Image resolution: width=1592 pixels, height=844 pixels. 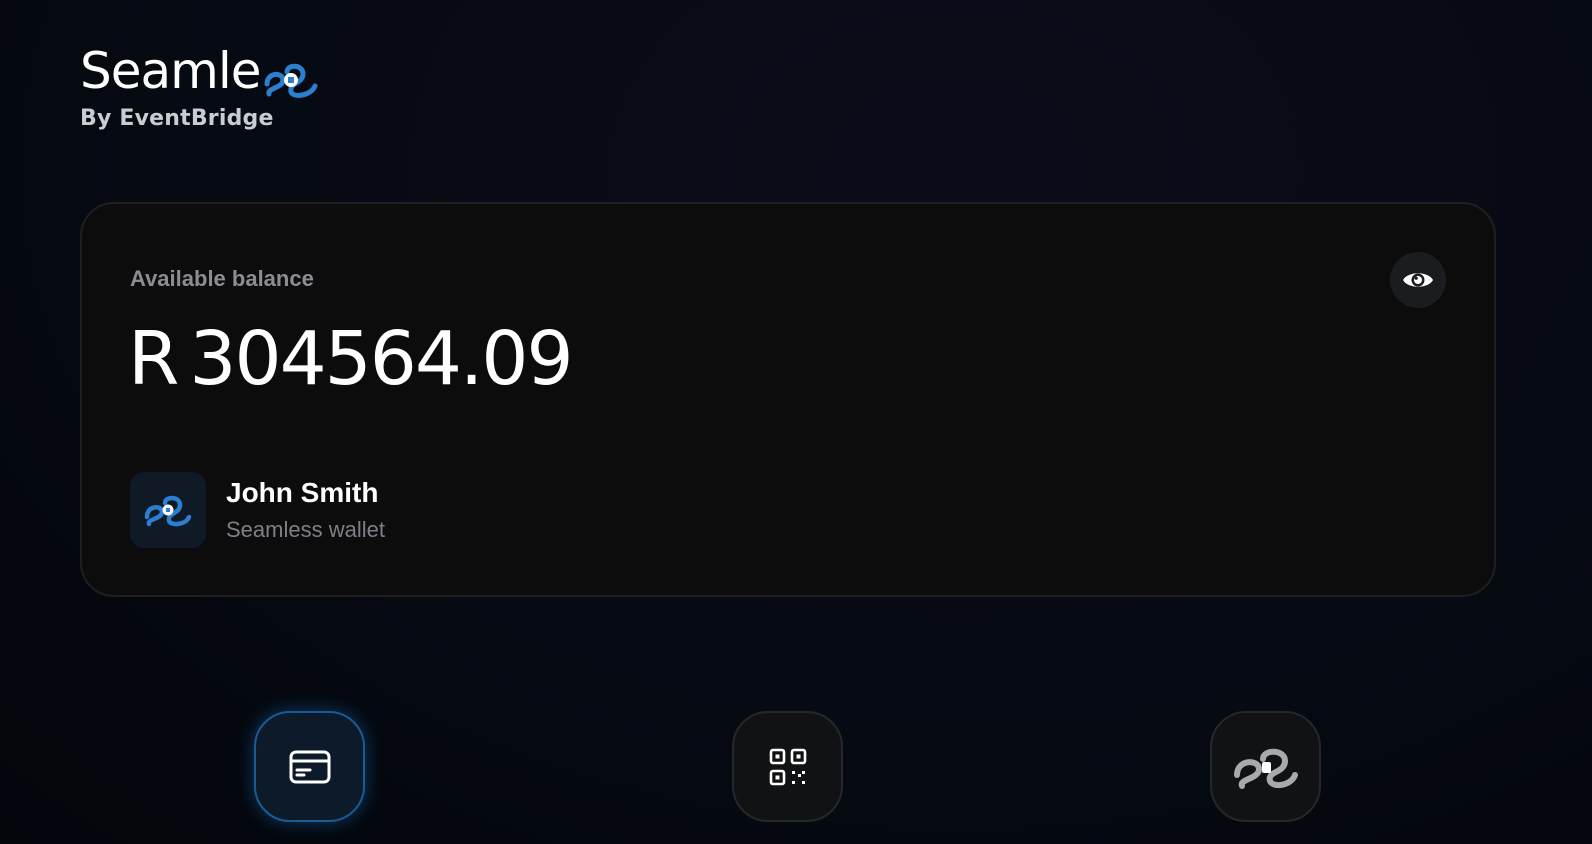 I want to click on qr-code-icon, so click(x=787, y=766).